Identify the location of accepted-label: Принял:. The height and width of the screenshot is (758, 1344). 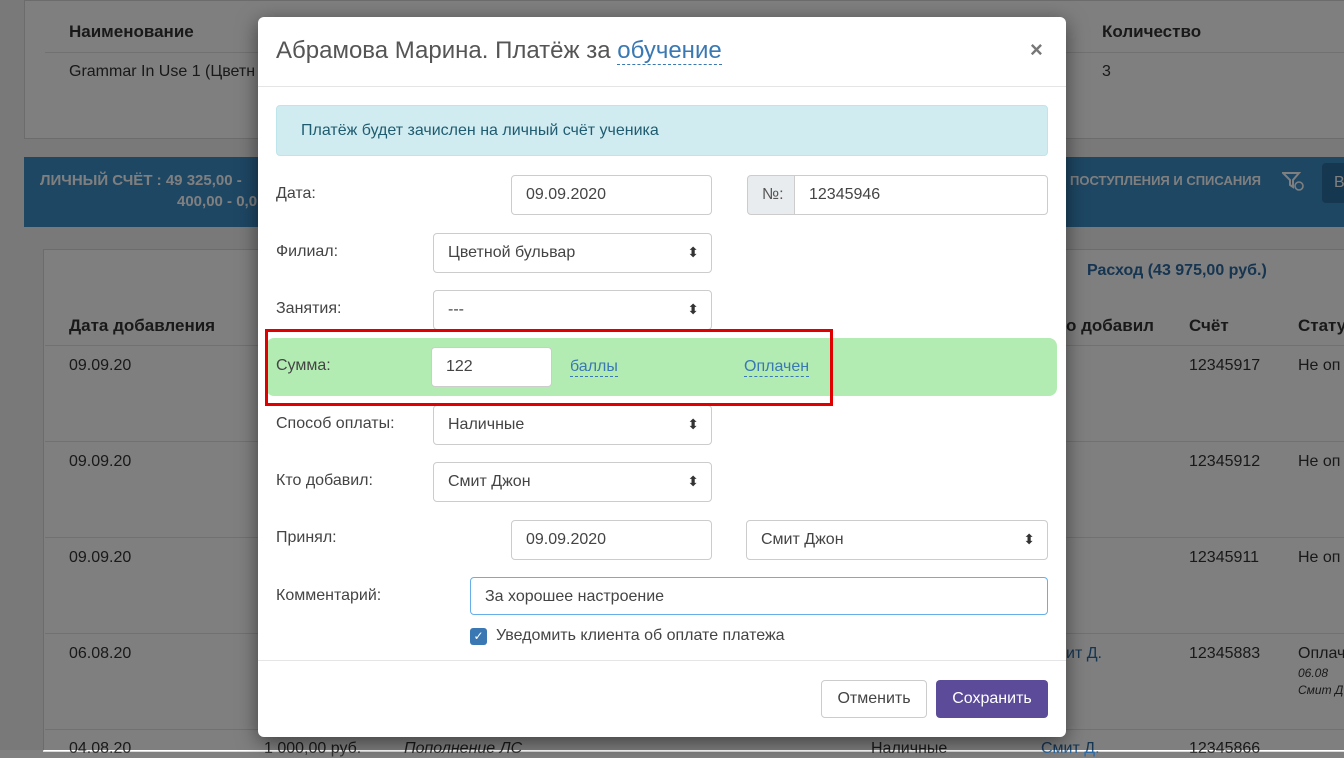
(306, 537).